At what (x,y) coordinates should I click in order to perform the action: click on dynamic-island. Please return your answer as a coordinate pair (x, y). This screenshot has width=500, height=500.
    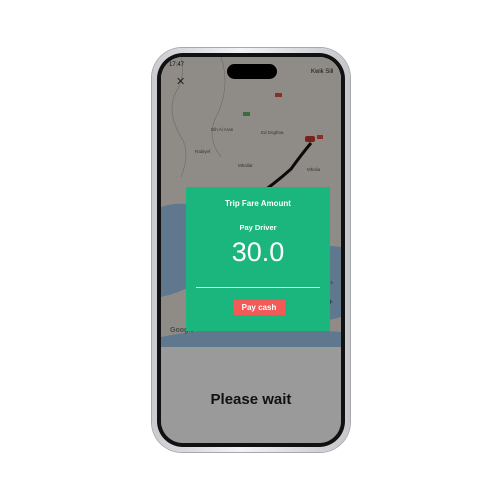
    Looking at the image, I should click on (252, 71).